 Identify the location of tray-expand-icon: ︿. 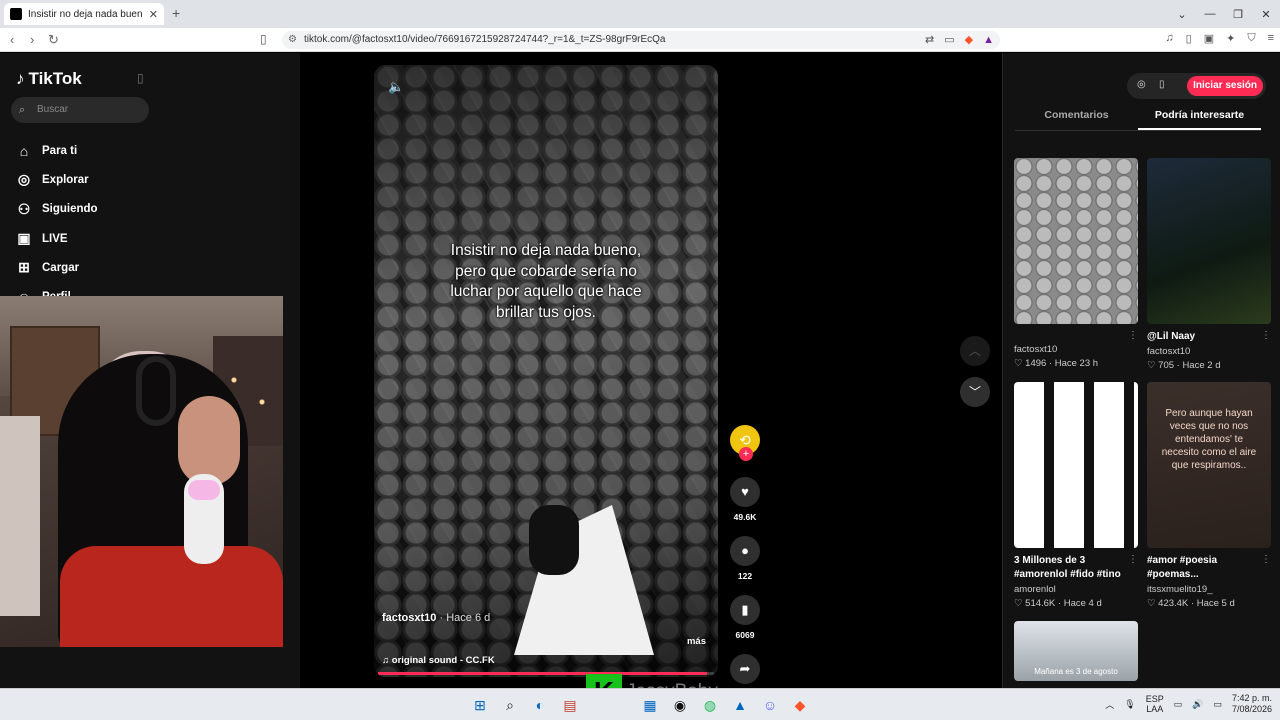
(1109, 704).